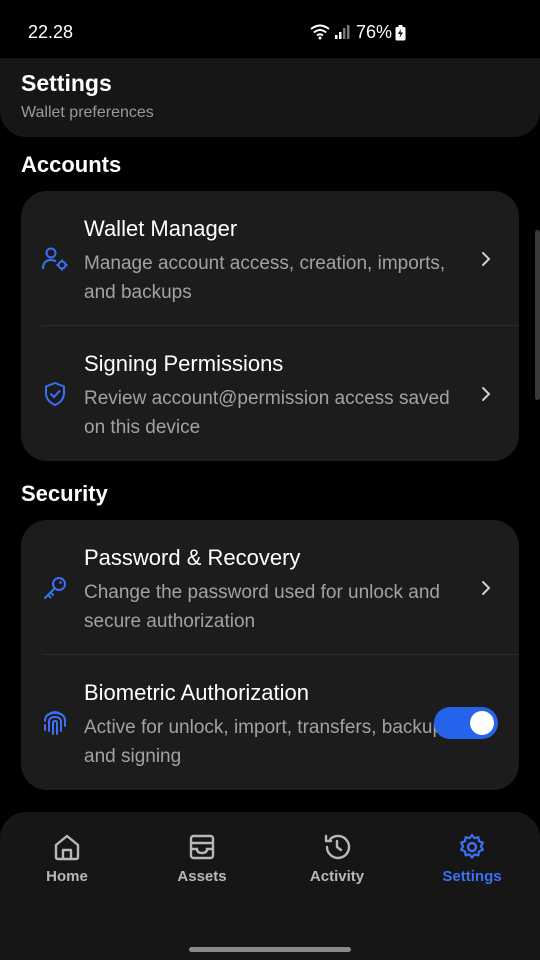 The width and height of the screenshot is (540, 960). I want to click on user-gear-icon, so click(55, 259).